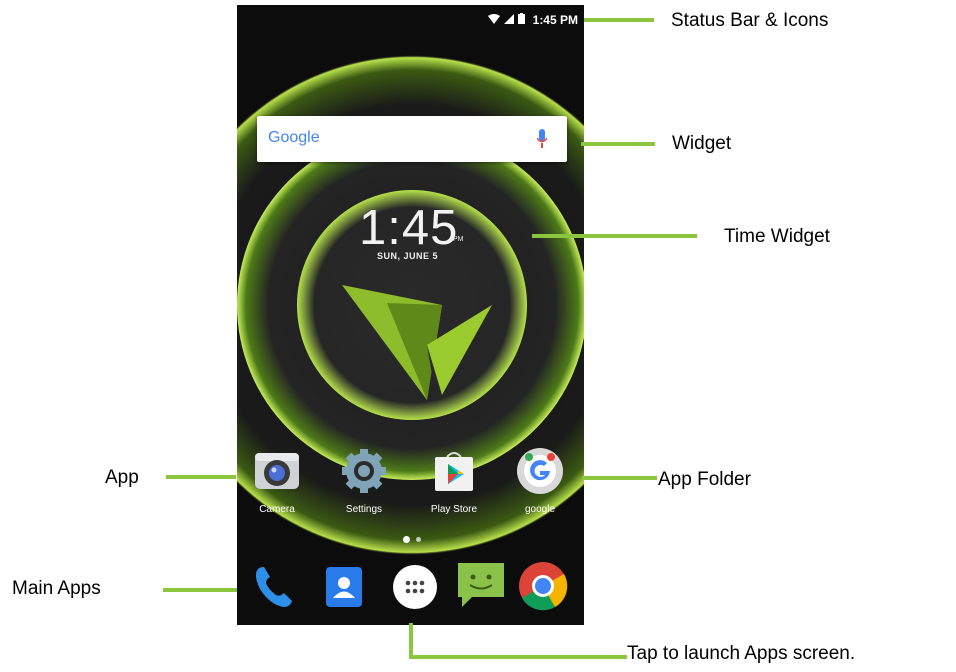 This screenshot has height=672, width=956. Describe the element at coordinates (741, 653) in the screenshot. I see `callout-apps-screen: Tap to launch Apps screen.` at that location.